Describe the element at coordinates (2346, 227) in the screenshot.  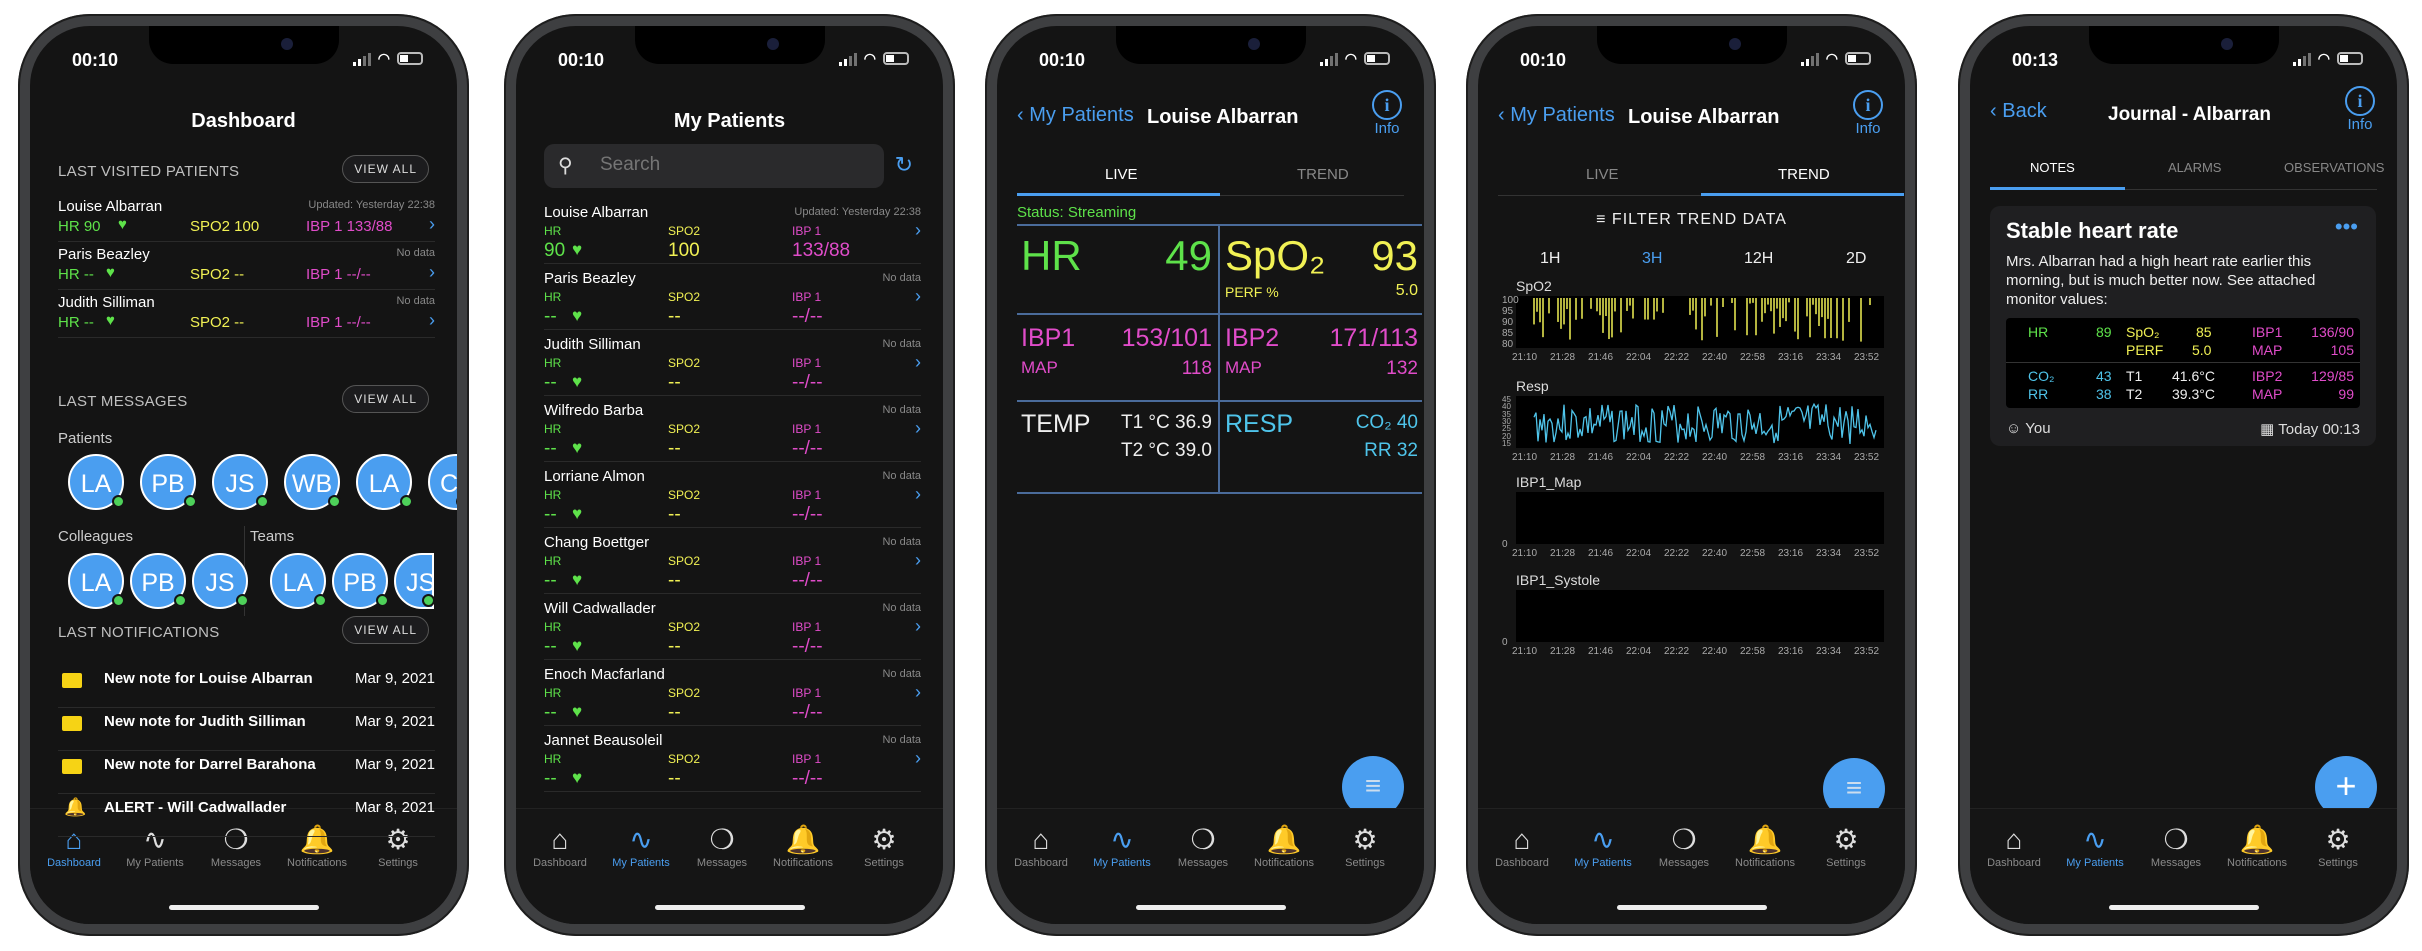
I see `more-icon: •••` at that location.